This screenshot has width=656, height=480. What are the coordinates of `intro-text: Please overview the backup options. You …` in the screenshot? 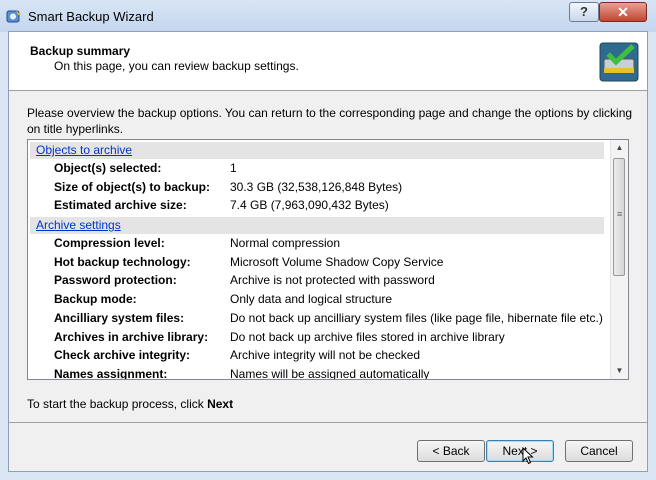 It's located at (330, 121).